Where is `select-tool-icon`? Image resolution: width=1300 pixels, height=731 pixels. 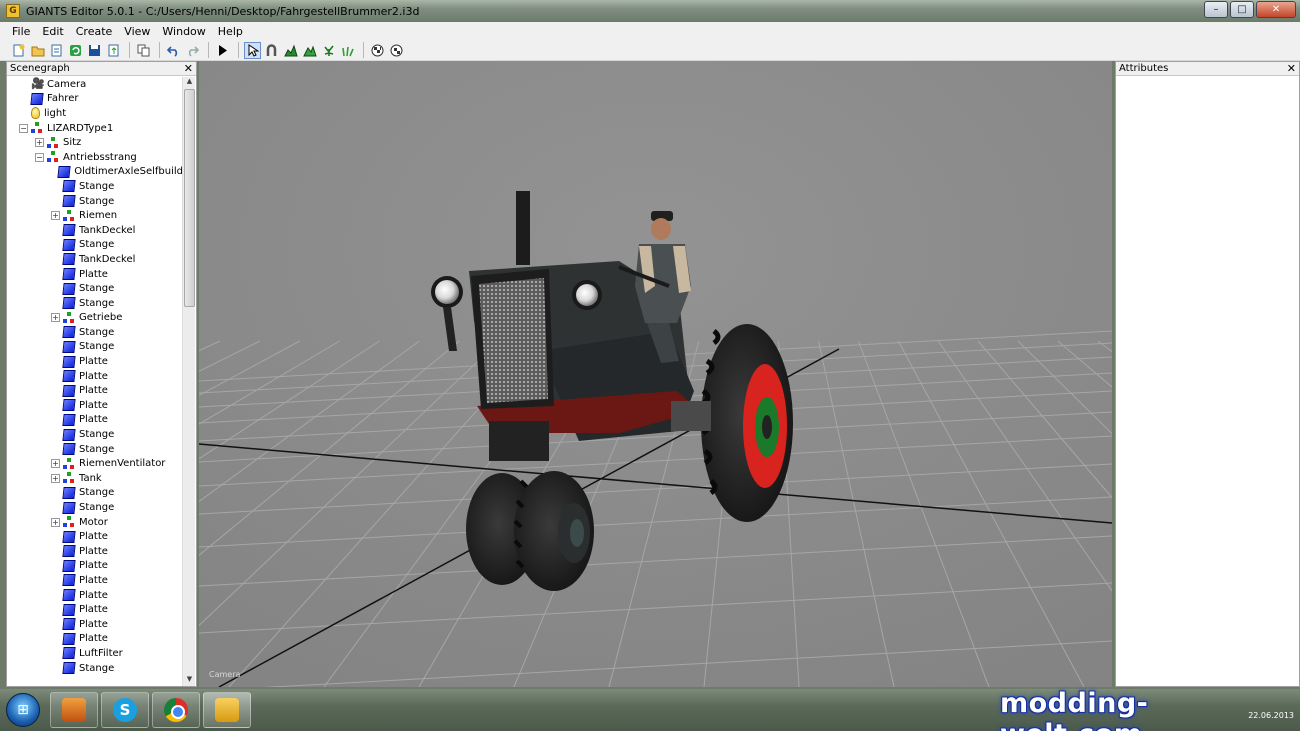 select-tool-icon is located at coordinates (252, 50).